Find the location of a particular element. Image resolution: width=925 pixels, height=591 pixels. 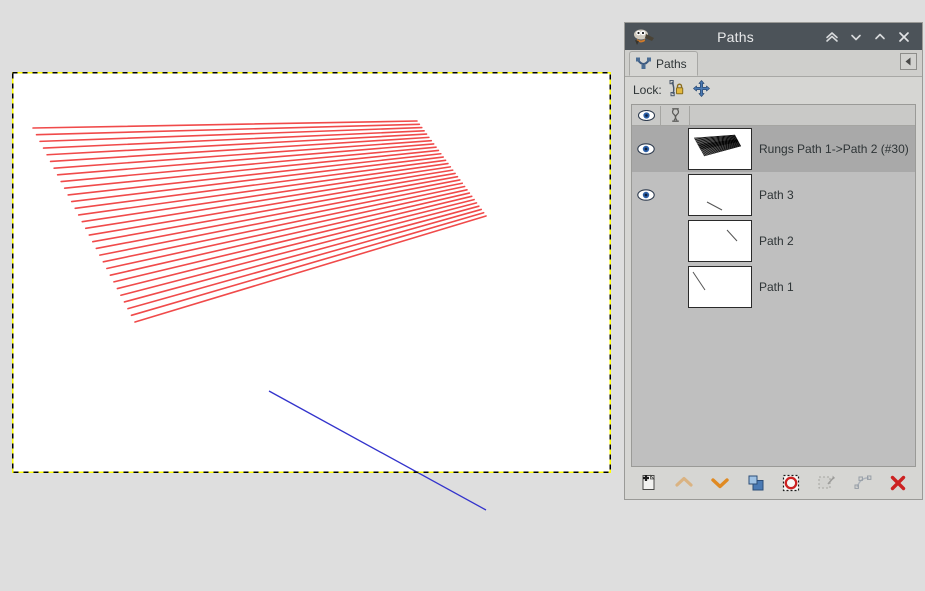

shade-button is located at coordinates (832, 37).